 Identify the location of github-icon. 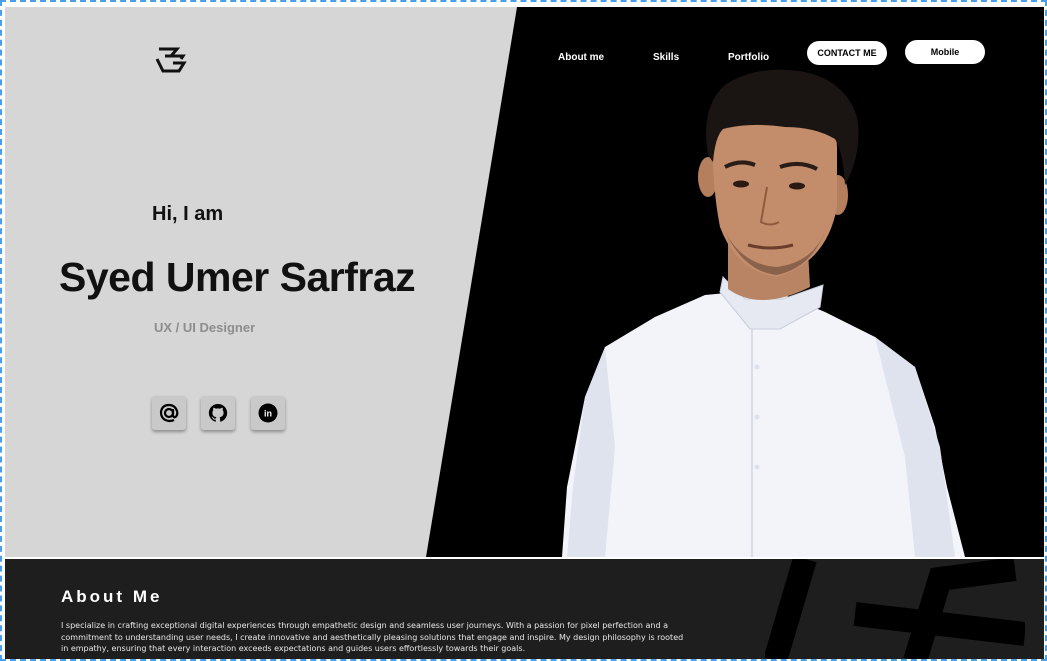
(218, 412).